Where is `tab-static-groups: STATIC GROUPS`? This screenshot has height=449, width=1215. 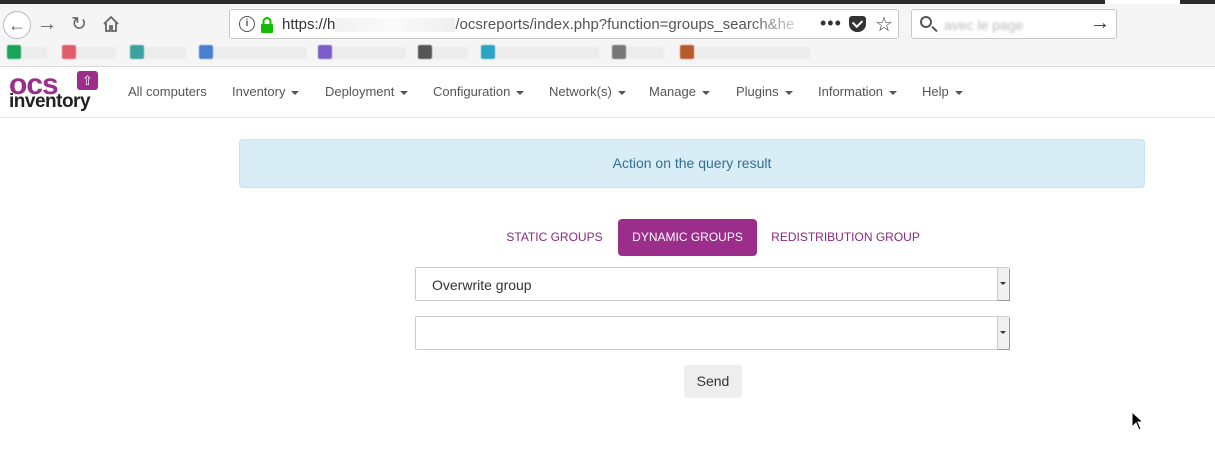 tab-static-groups: STATIC GROUPS is located at coordinates (554, 237).